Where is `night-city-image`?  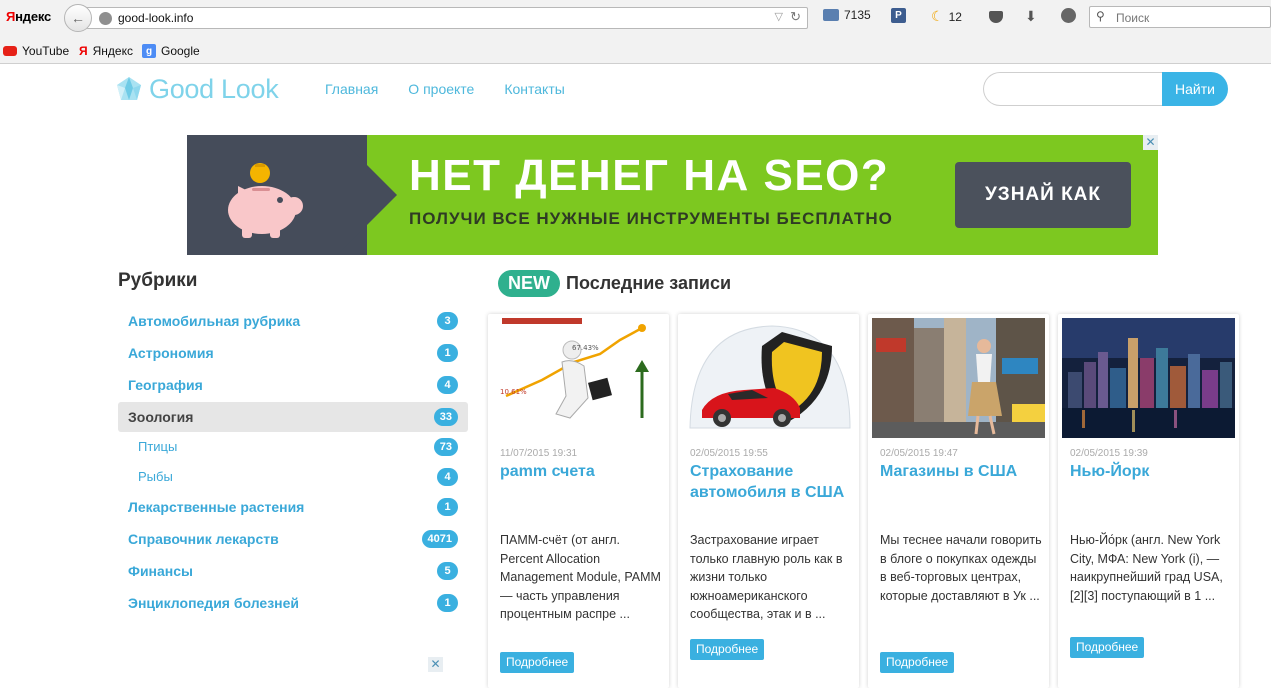 night-city-image is located at coordinates (1148, 378).